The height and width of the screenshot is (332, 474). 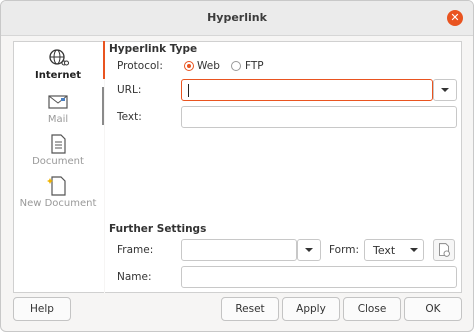 I want to click on form-select: Text, so click(x=394, y=250).